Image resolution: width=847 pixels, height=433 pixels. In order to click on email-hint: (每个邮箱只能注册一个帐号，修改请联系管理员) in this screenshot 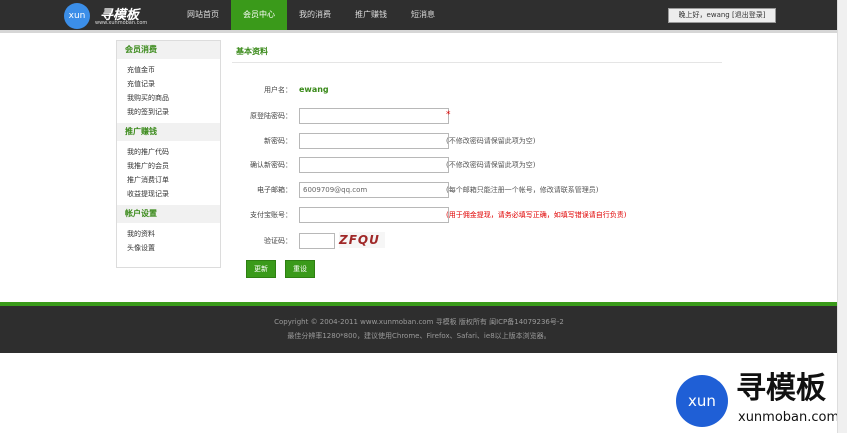, I will do `click(522, 190)`.